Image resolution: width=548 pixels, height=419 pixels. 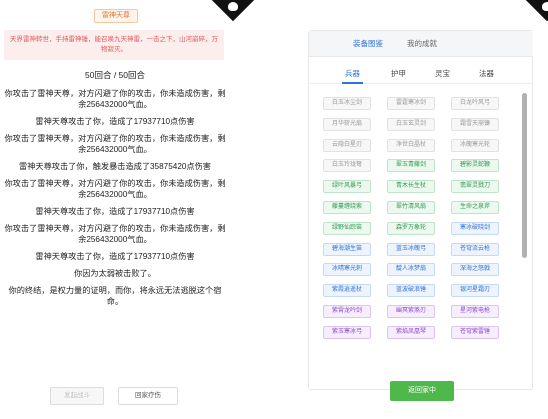 What do you see at coordinates (148, 396) in the screenshot?
I see `return-home-heal-button: 回家疗伤` at bounding box center [148, 396].